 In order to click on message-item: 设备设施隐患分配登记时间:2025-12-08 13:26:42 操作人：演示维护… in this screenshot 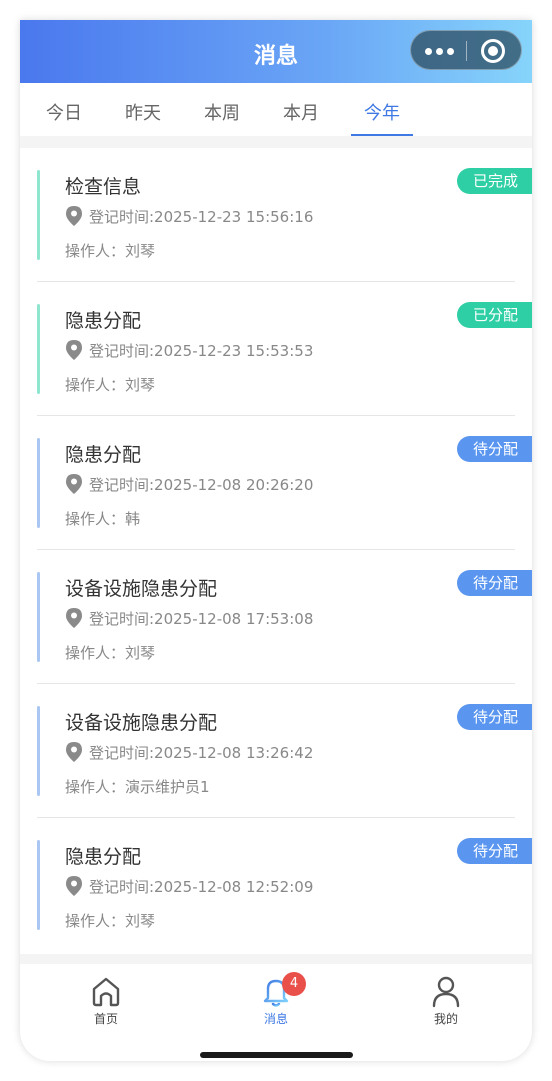, I will do `click(276, 751)`.